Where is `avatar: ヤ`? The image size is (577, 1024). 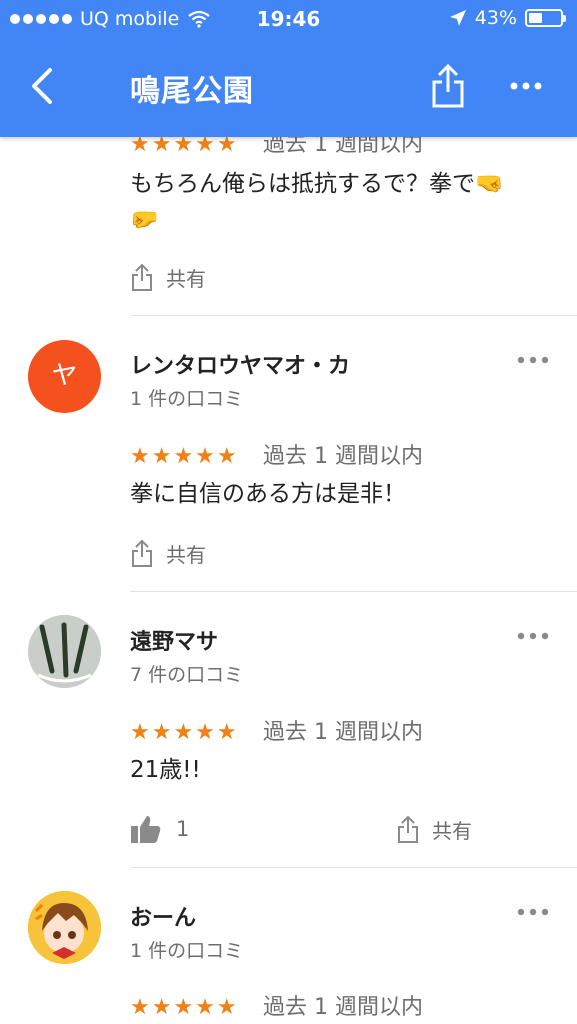
avatar: ヤ is located at coordinates (64, 376).